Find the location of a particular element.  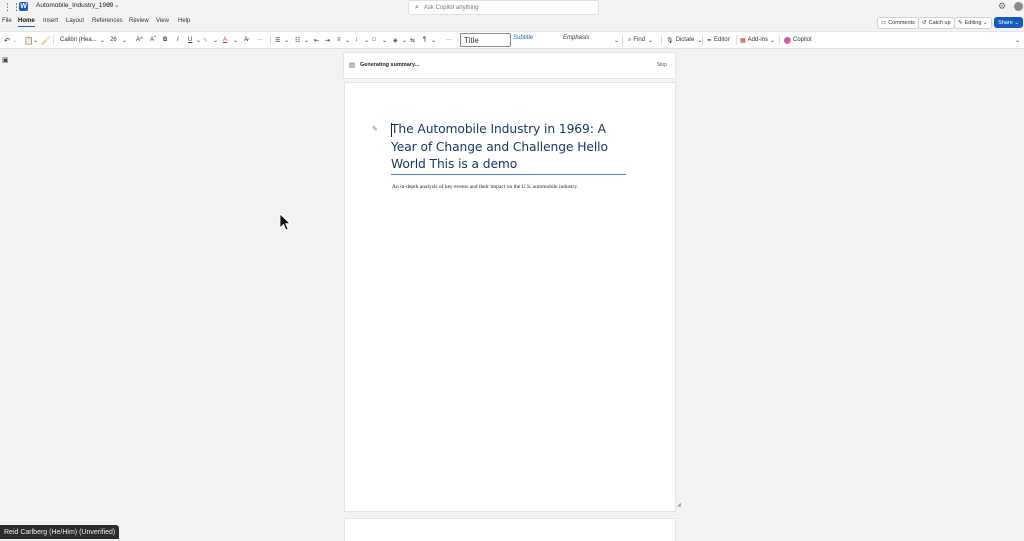

find-dropdown-icon: ⌄ is located at coordinates (651, 40).